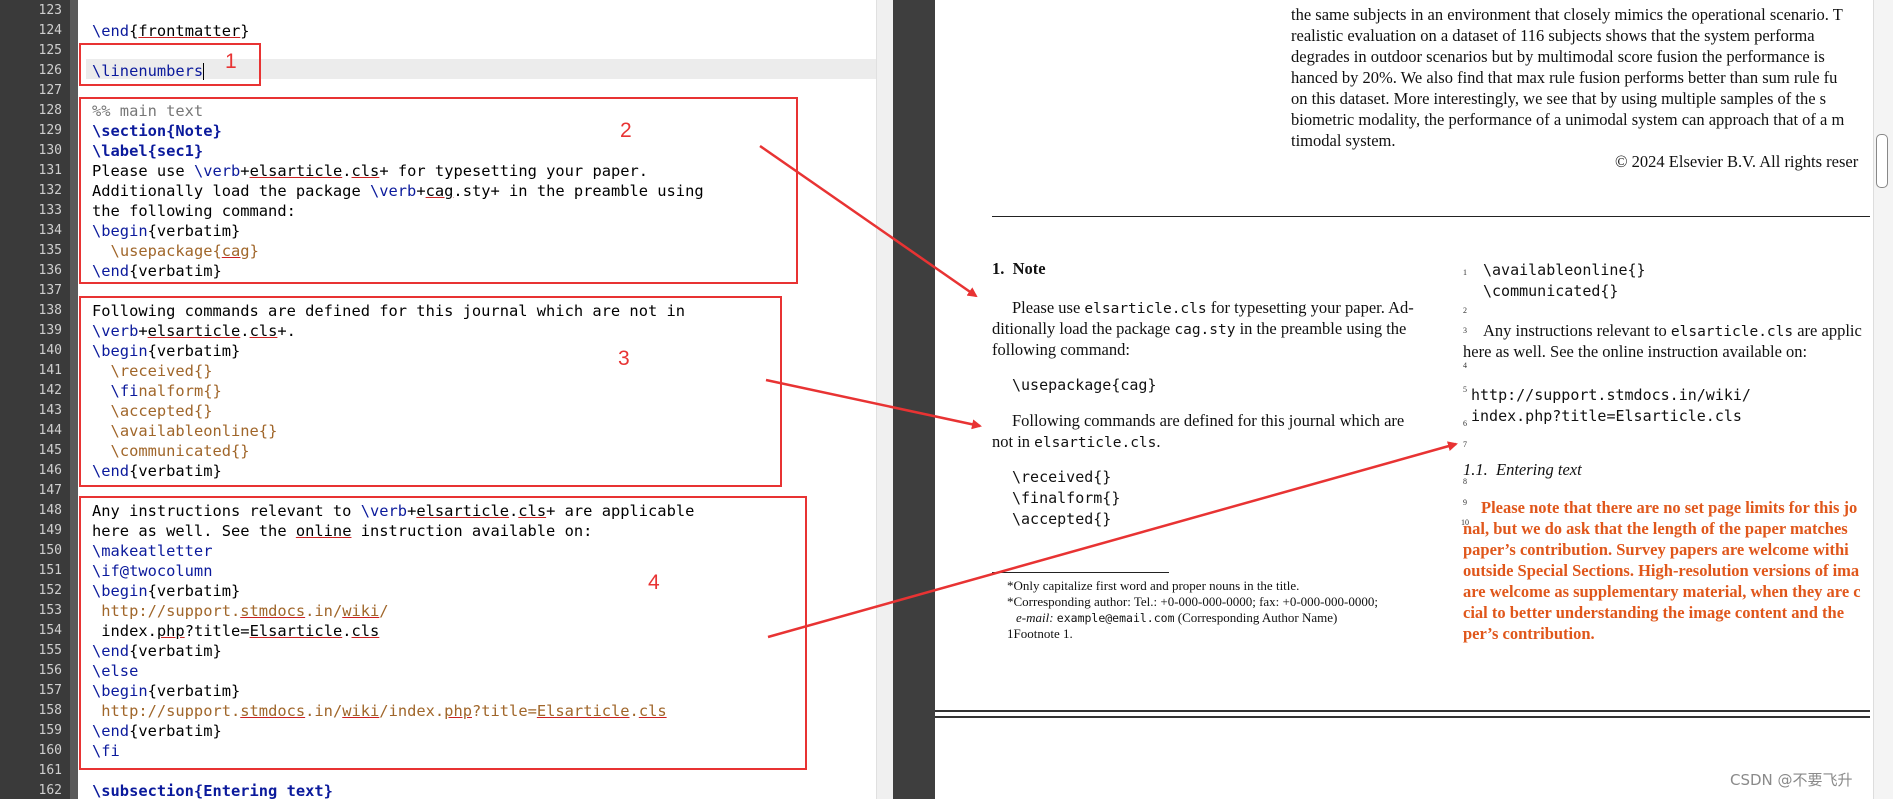 The width and height of the screenshot is (1893, 799). What do you see at coordinates (914, 399) in the screenshot?
I see `pane-splitter` at bounding box center [914, 399].